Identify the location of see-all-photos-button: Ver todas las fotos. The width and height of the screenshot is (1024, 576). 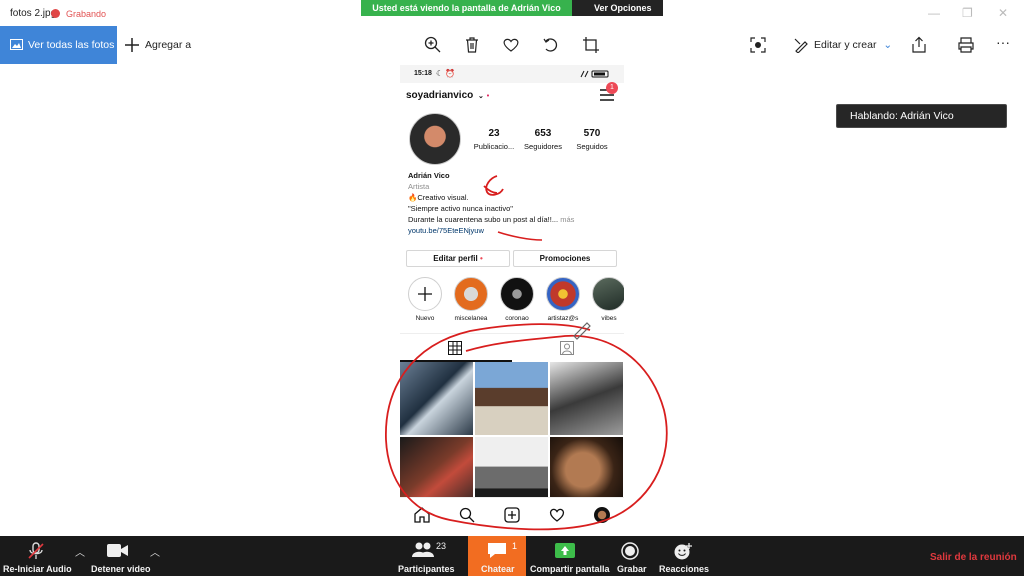
(58, 45).